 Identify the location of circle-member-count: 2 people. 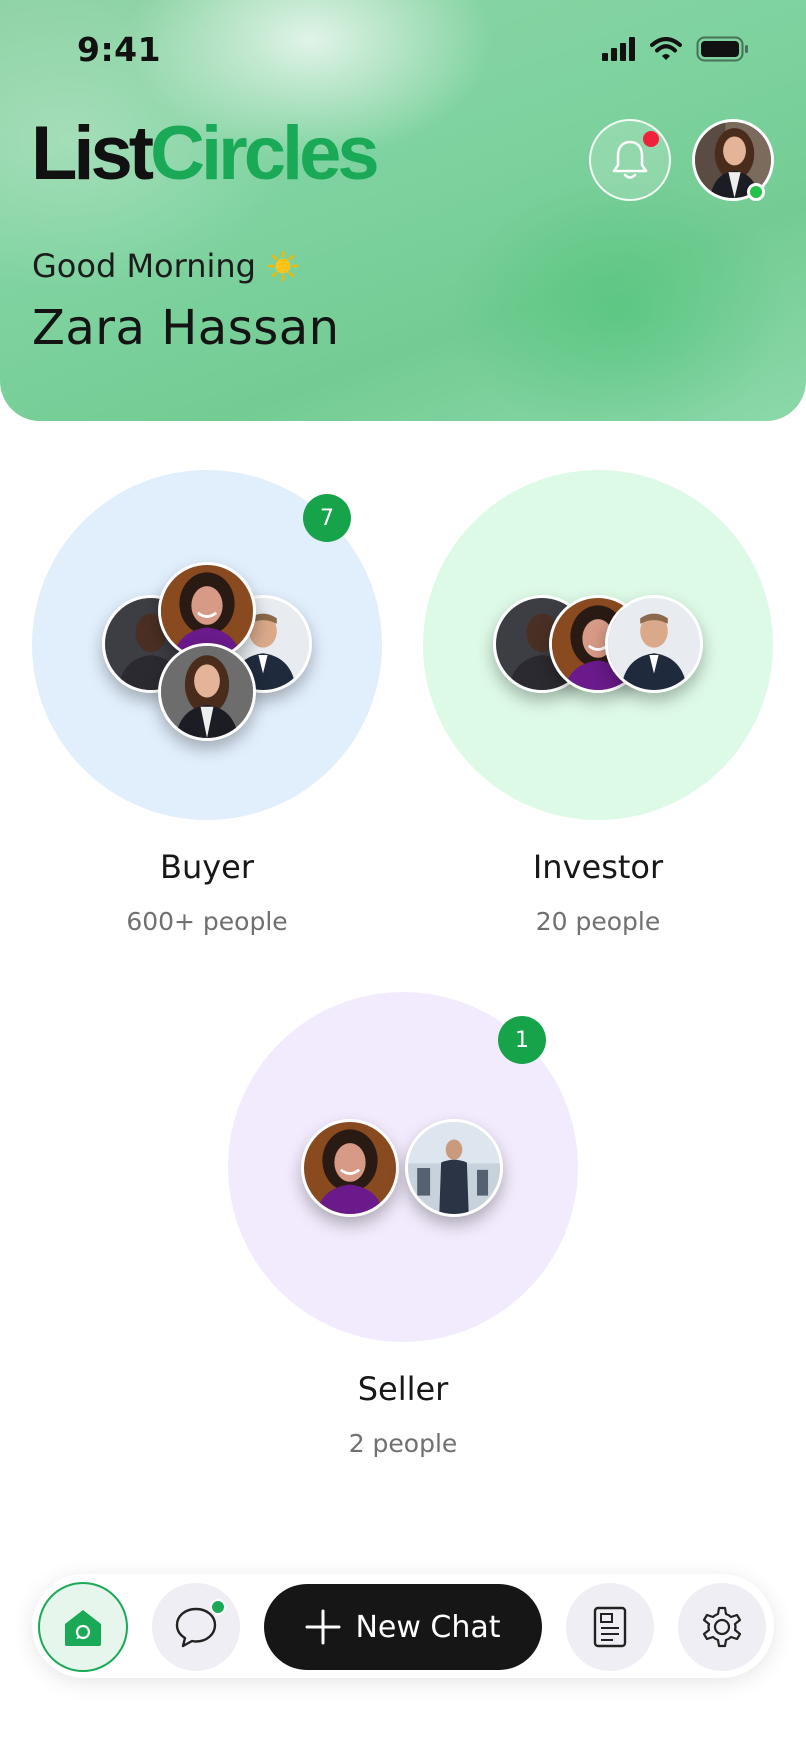
(403, 1443).